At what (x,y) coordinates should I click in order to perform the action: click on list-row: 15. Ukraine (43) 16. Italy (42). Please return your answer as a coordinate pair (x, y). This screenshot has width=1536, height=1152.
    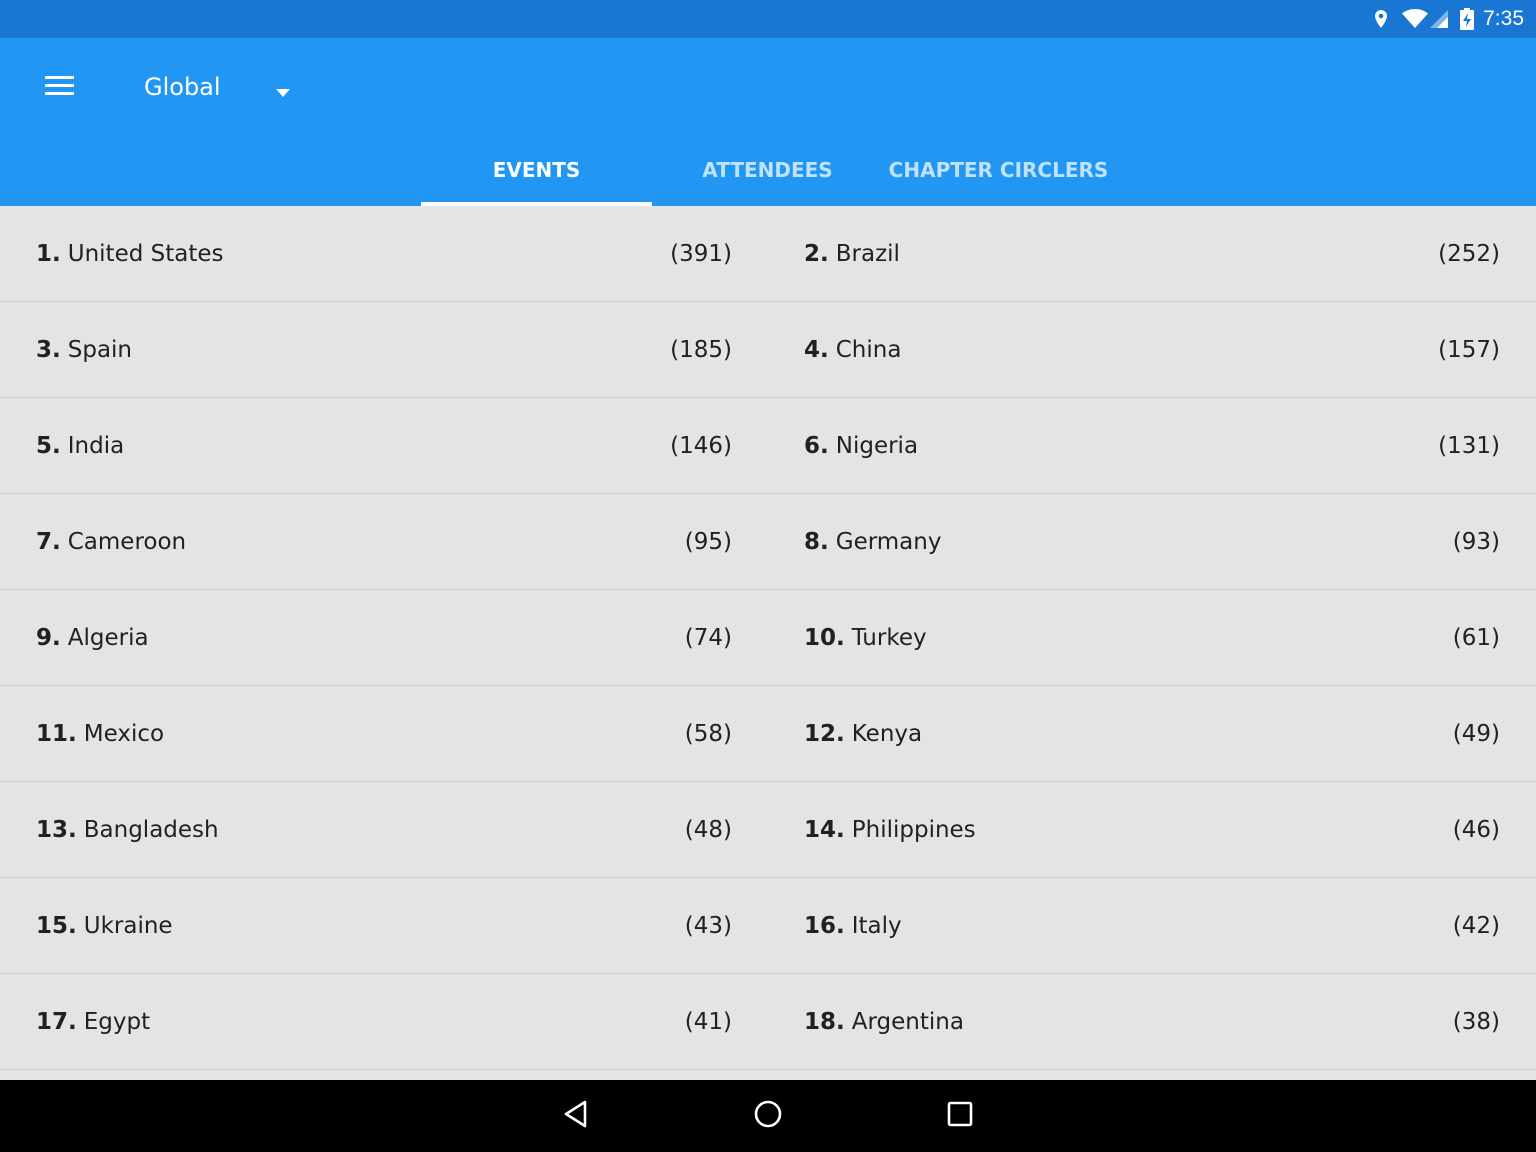
    Looking at the image, I should click on (768, 926).